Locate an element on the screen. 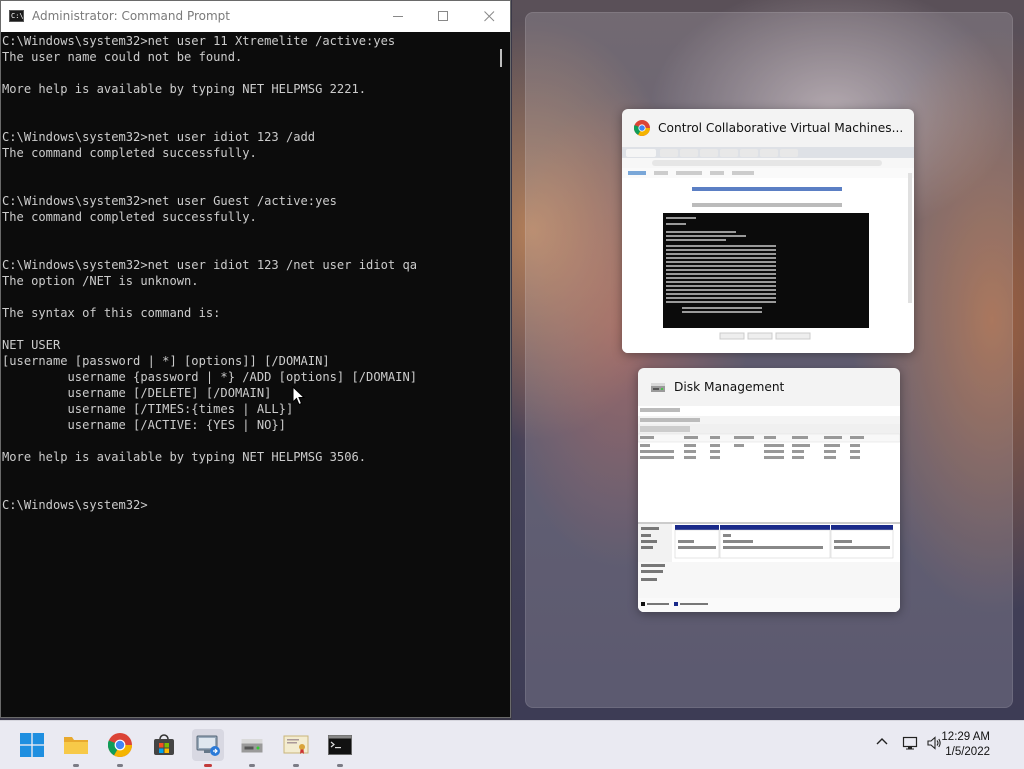 The width and height of the screenshot is (1024, 769). console-line: NET USER is located at coordinates (31, 345).